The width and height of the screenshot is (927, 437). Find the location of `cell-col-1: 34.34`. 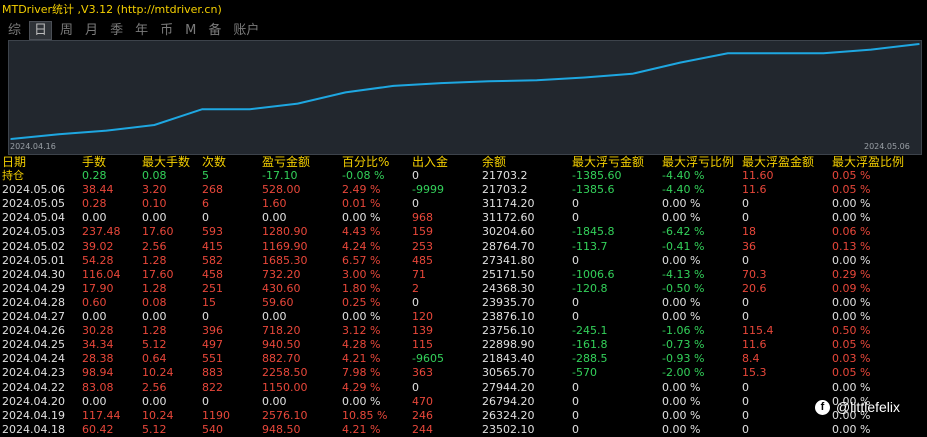

cell-col-1: 34.34 is located at coordinates (98, 345).